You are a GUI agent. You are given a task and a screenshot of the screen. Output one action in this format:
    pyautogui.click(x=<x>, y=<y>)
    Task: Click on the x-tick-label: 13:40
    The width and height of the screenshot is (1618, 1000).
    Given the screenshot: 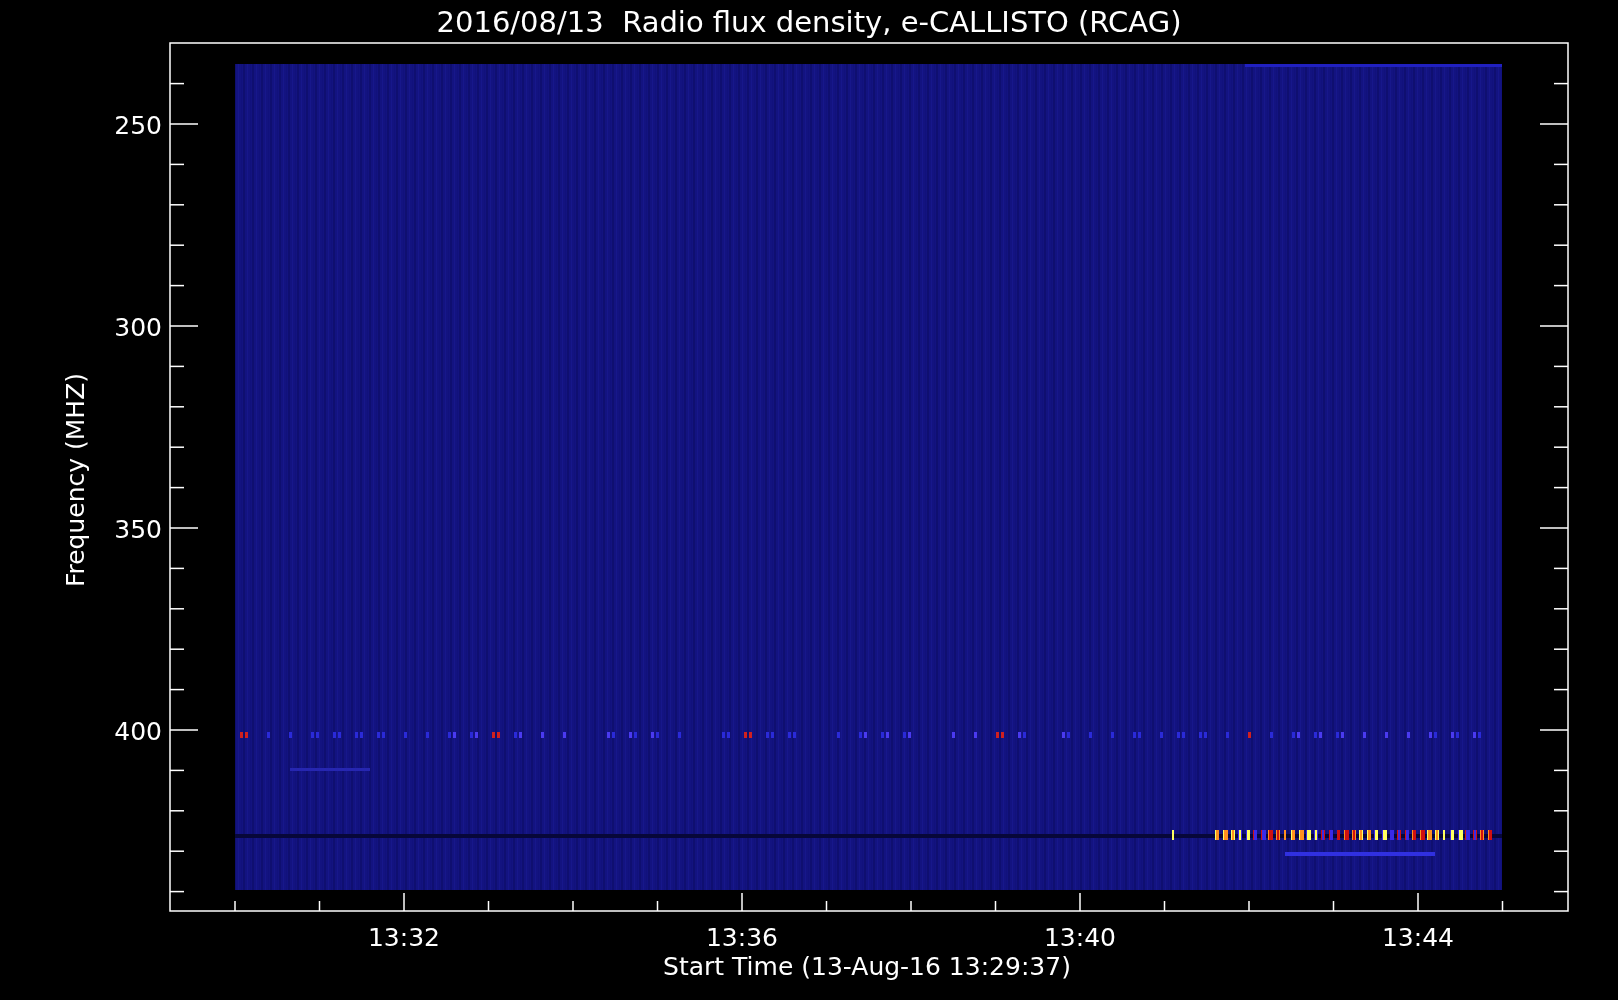 What is the action you would take?
    pyautogui.click(x=1080, y=937)
    